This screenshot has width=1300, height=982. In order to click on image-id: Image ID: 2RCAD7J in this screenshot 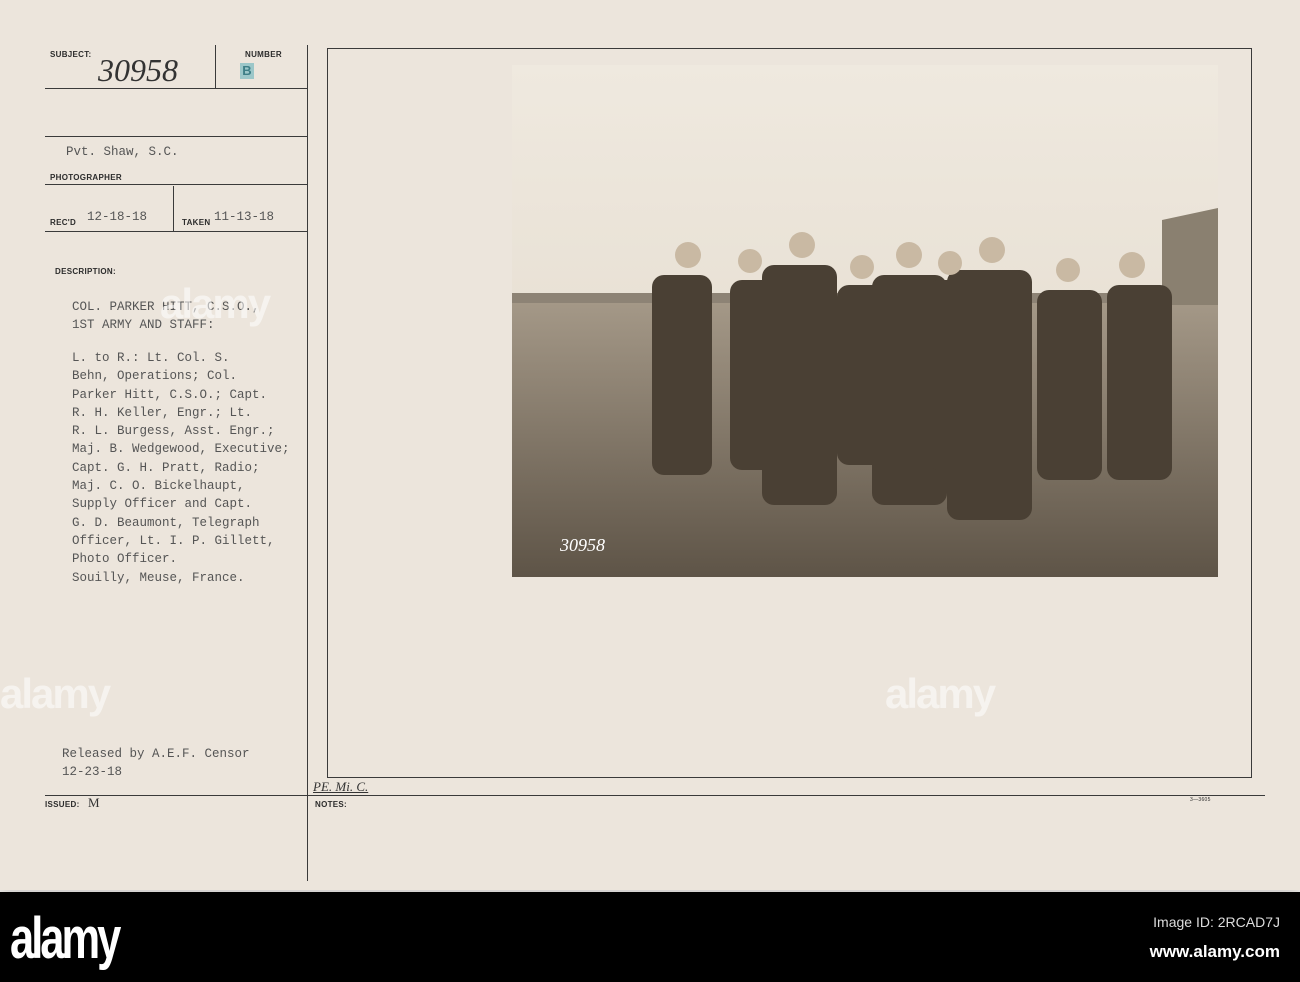, I will do `click(1216, 922)`.